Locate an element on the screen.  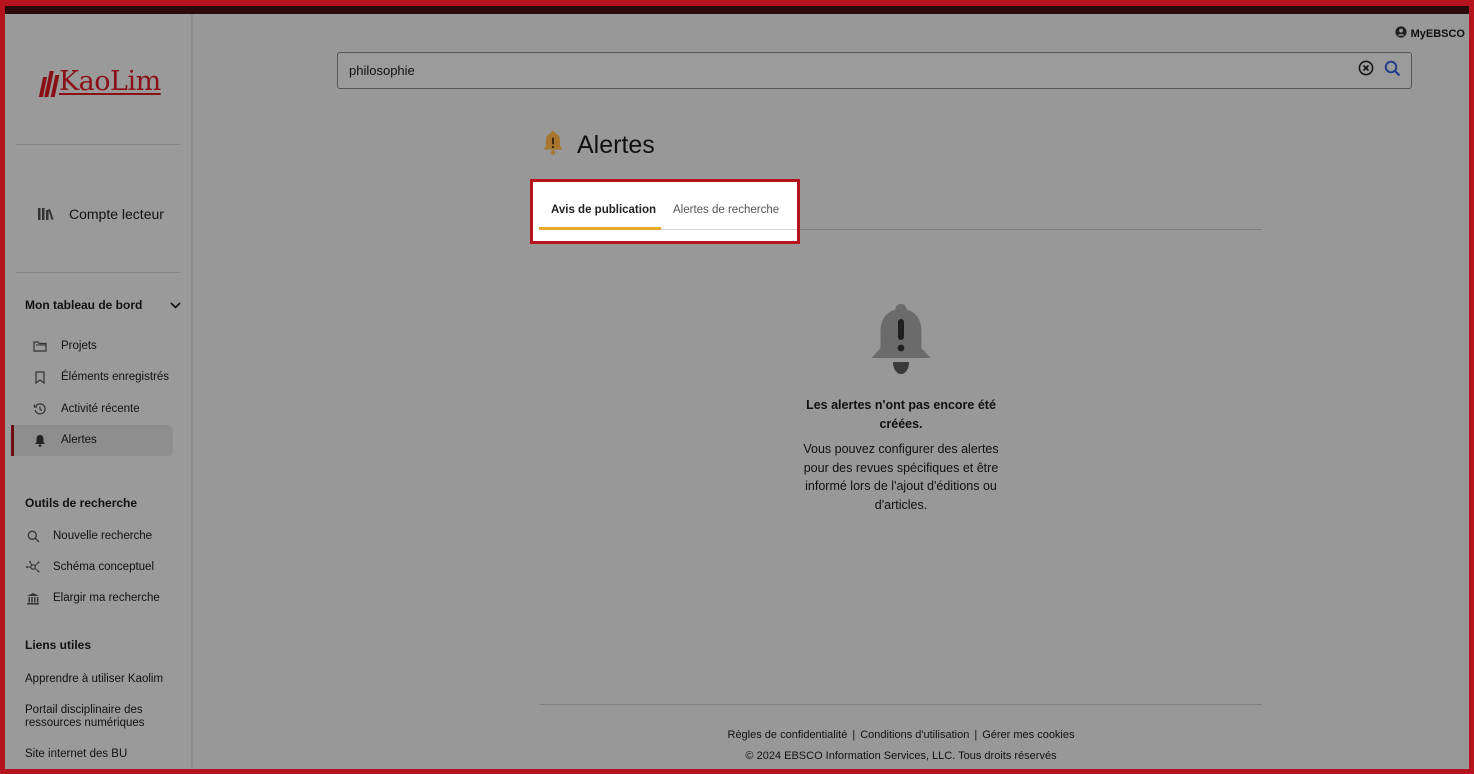
logo-text: KaoLim is located at coordinates (110, 81).